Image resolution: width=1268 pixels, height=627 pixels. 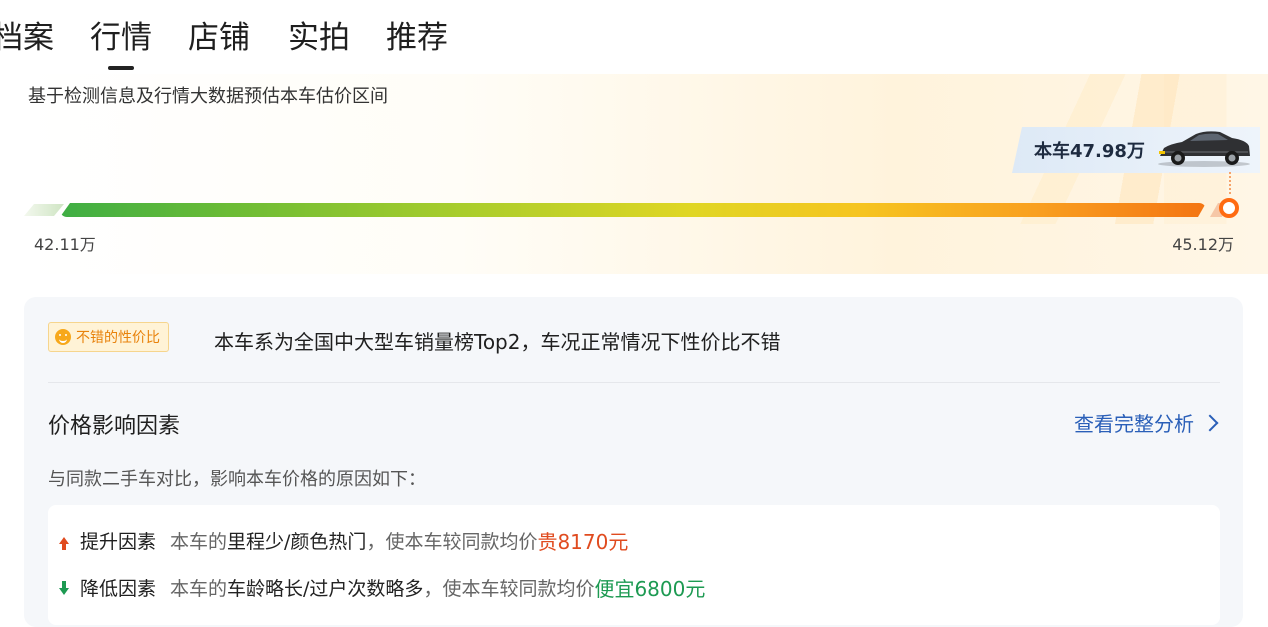 What do you see at coordinates (114, 426) in the screenshot?
I see `price-factors-title: 价格影响因素` at bounding box center [114, 426].